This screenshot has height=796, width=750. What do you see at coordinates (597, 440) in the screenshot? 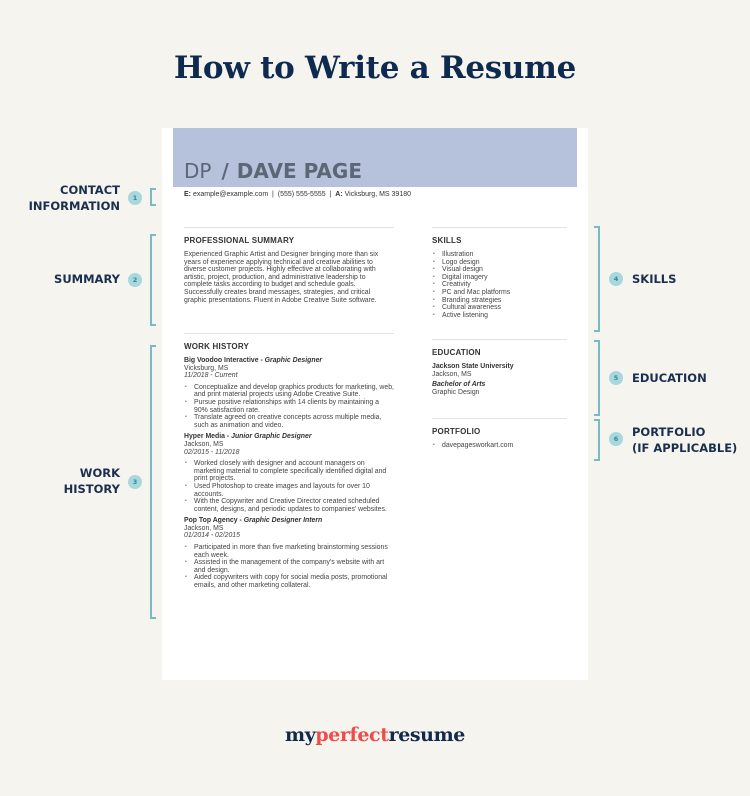
I see `bracket-portfolio` at bounding box center [597, 440].